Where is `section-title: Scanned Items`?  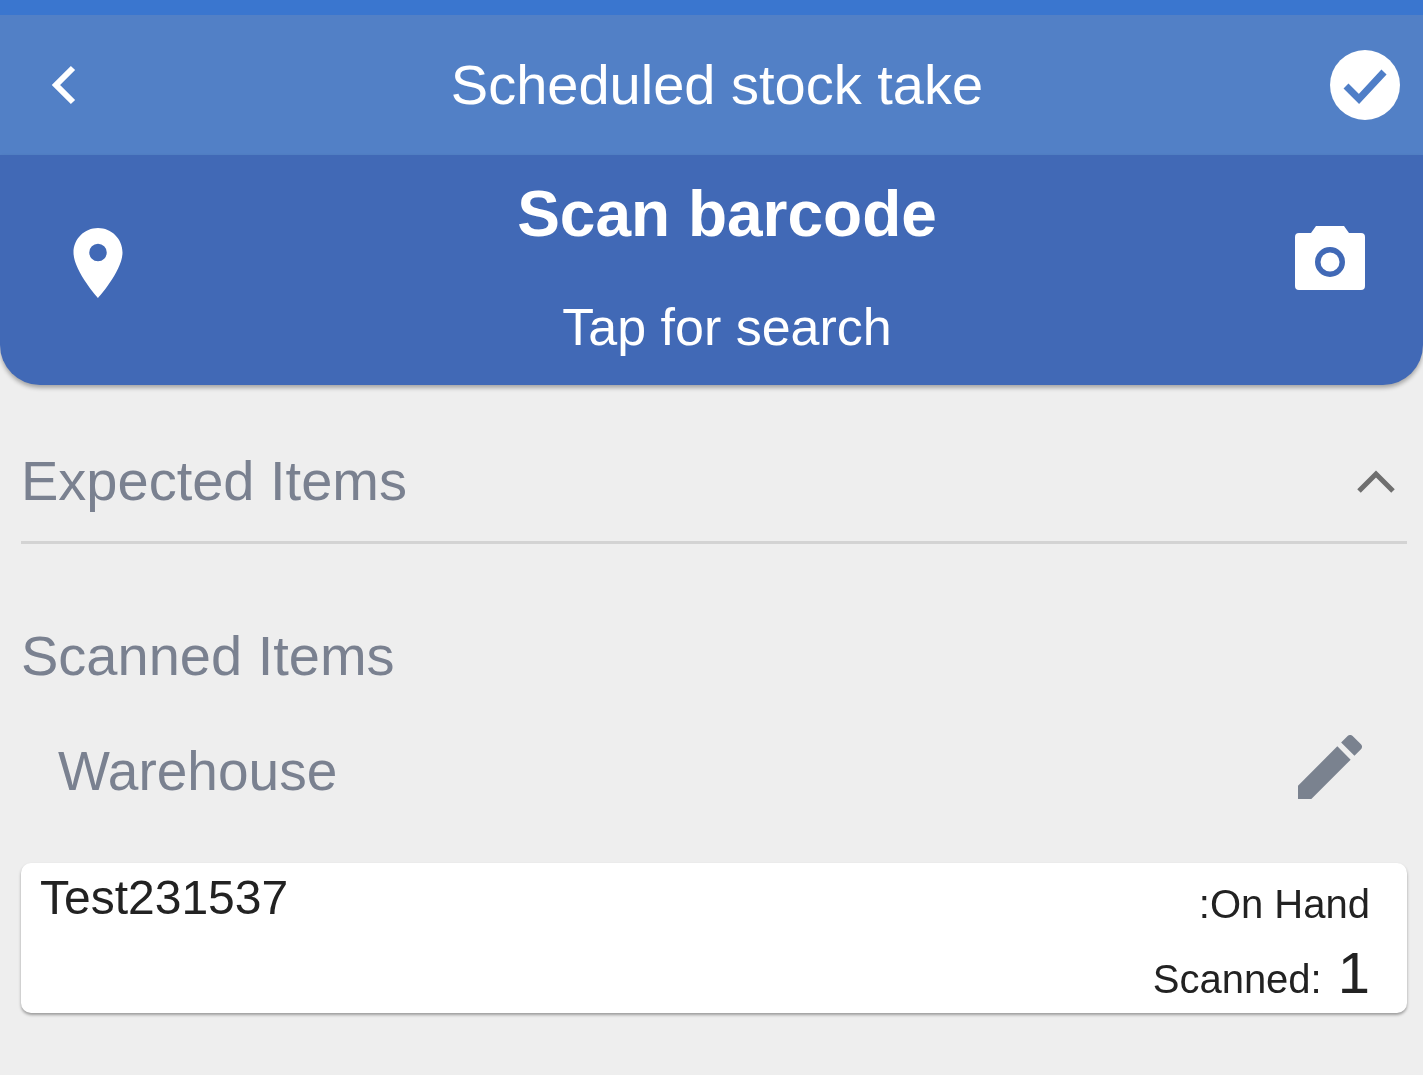 section-title: Scanned Items is located at coordinates (208, 656).